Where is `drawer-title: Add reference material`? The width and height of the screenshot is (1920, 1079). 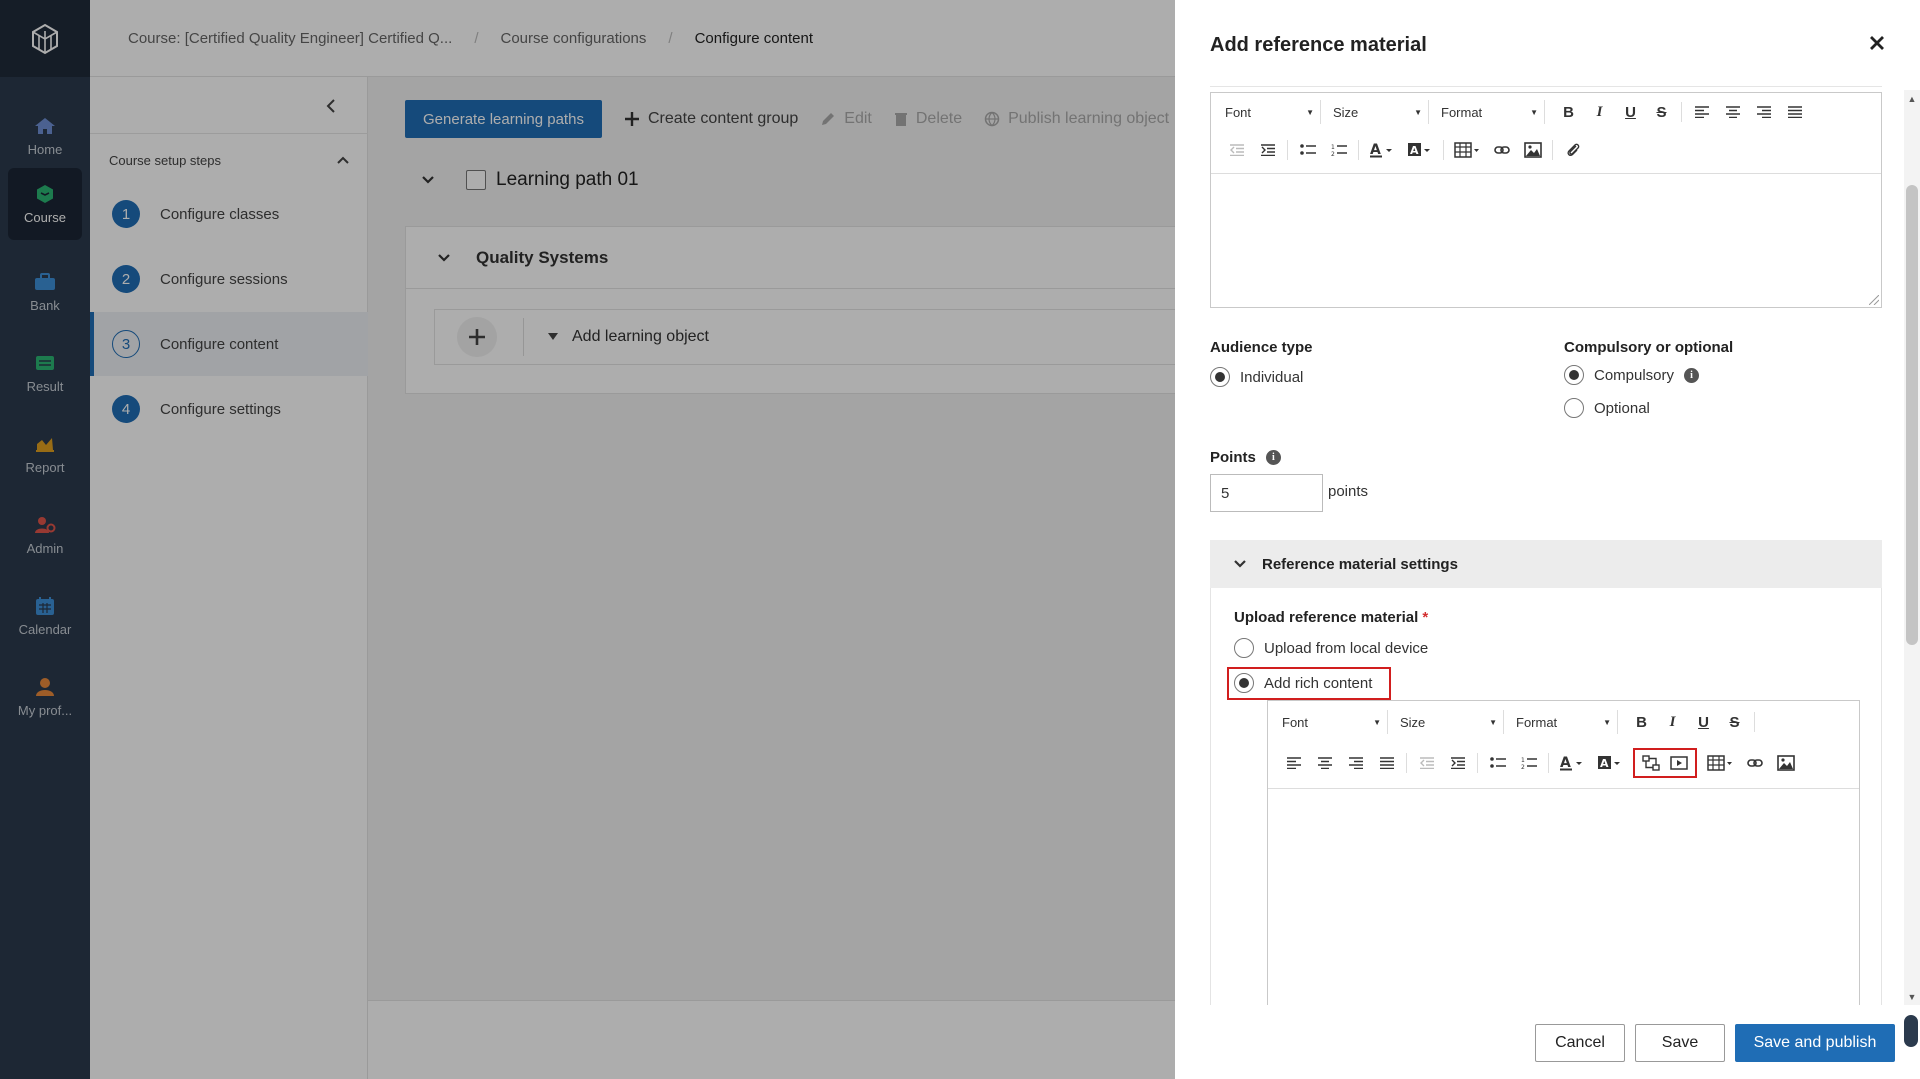 drawer-title: Add reference material is located at coordinates (1318, 45).